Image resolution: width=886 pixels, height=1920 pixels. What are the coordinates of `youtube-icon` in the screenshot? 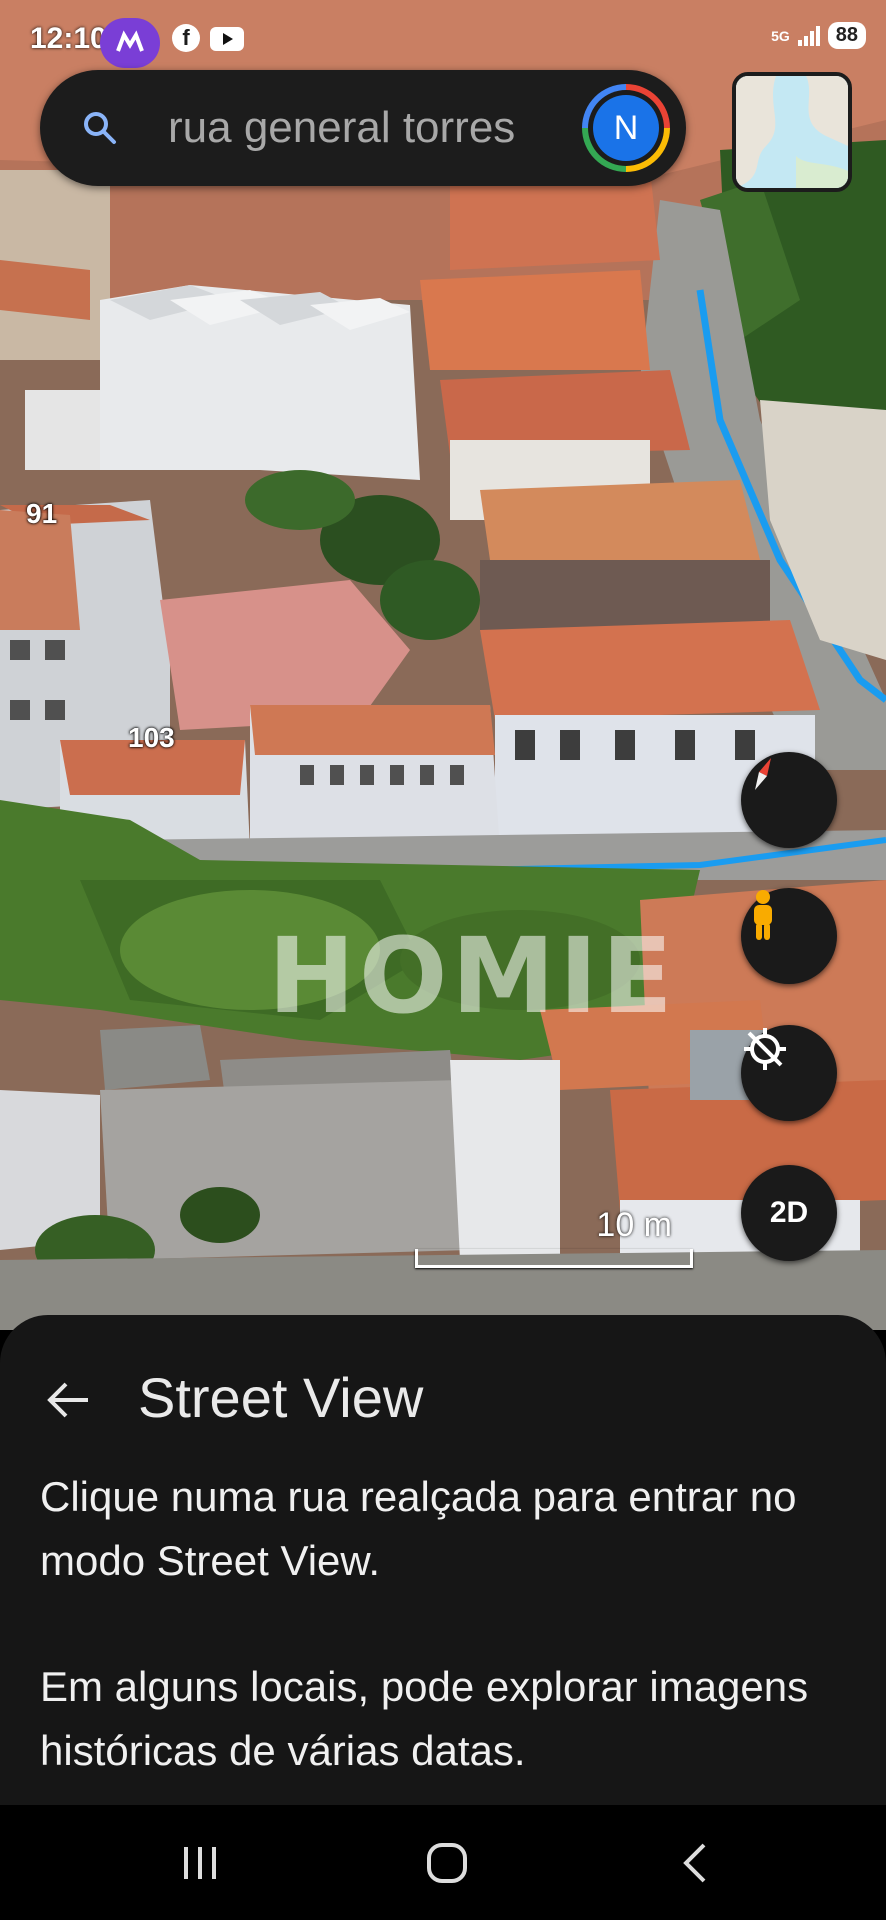 It's located at (227, 39).